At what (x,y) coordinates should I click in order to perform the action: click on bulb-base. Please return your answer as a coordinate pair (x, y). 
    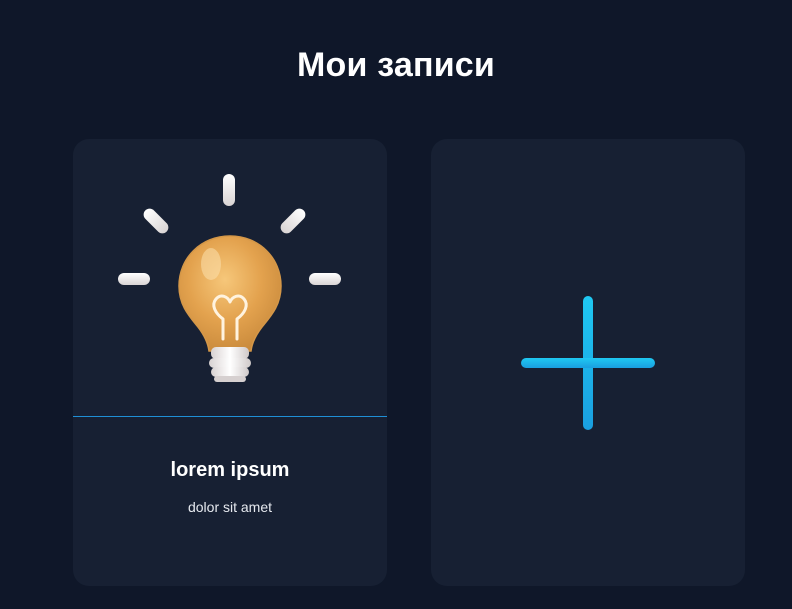
    Looking at the image, I should click on (230, 364).